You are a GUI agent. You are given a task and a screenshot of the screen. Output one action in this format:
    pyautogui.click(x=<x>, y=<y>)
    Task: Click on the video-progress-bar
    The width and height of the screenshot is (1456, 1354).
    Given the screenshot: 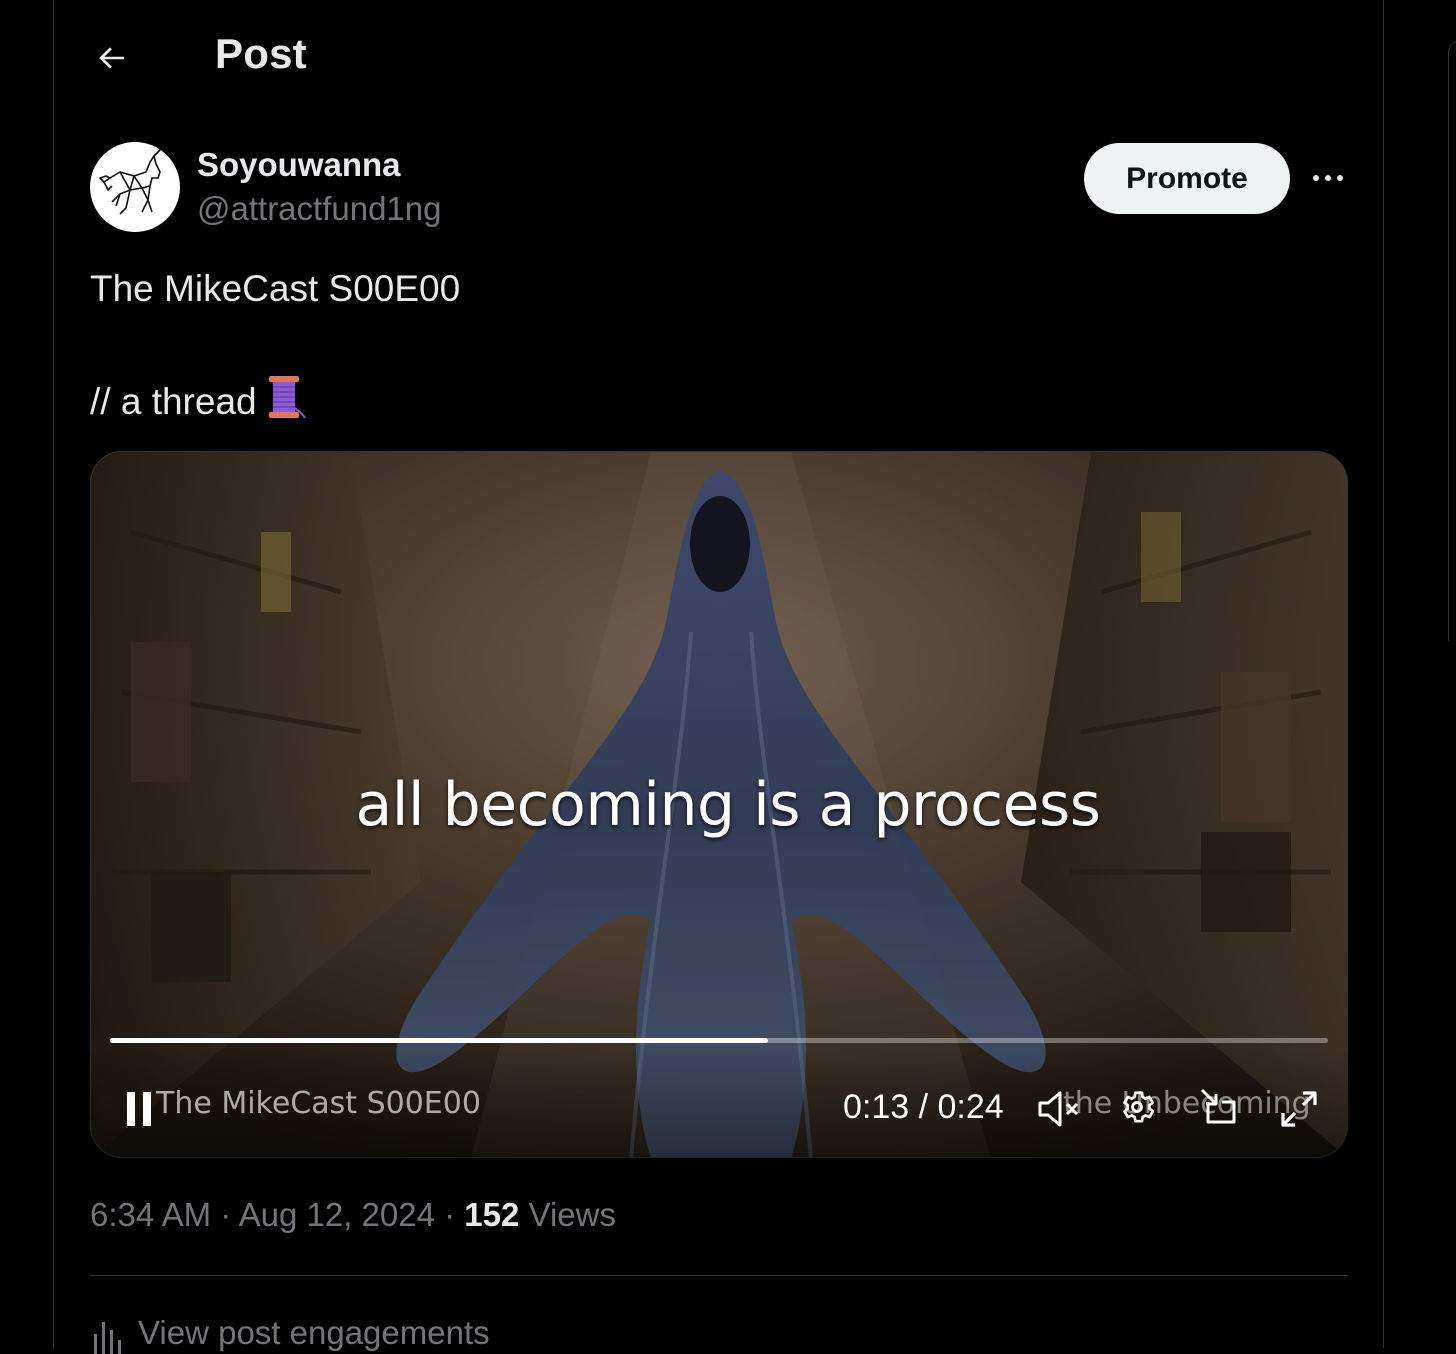 What is the action you would take?
    pyautogui.click(x=719, y=1040)
    